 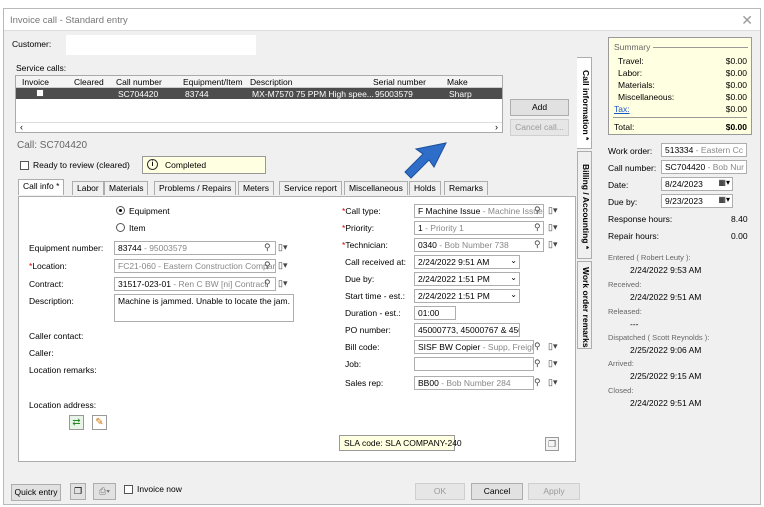 I want to click on call-number-field: SC704420 - Bob Nur, so click(x=704, y=167).